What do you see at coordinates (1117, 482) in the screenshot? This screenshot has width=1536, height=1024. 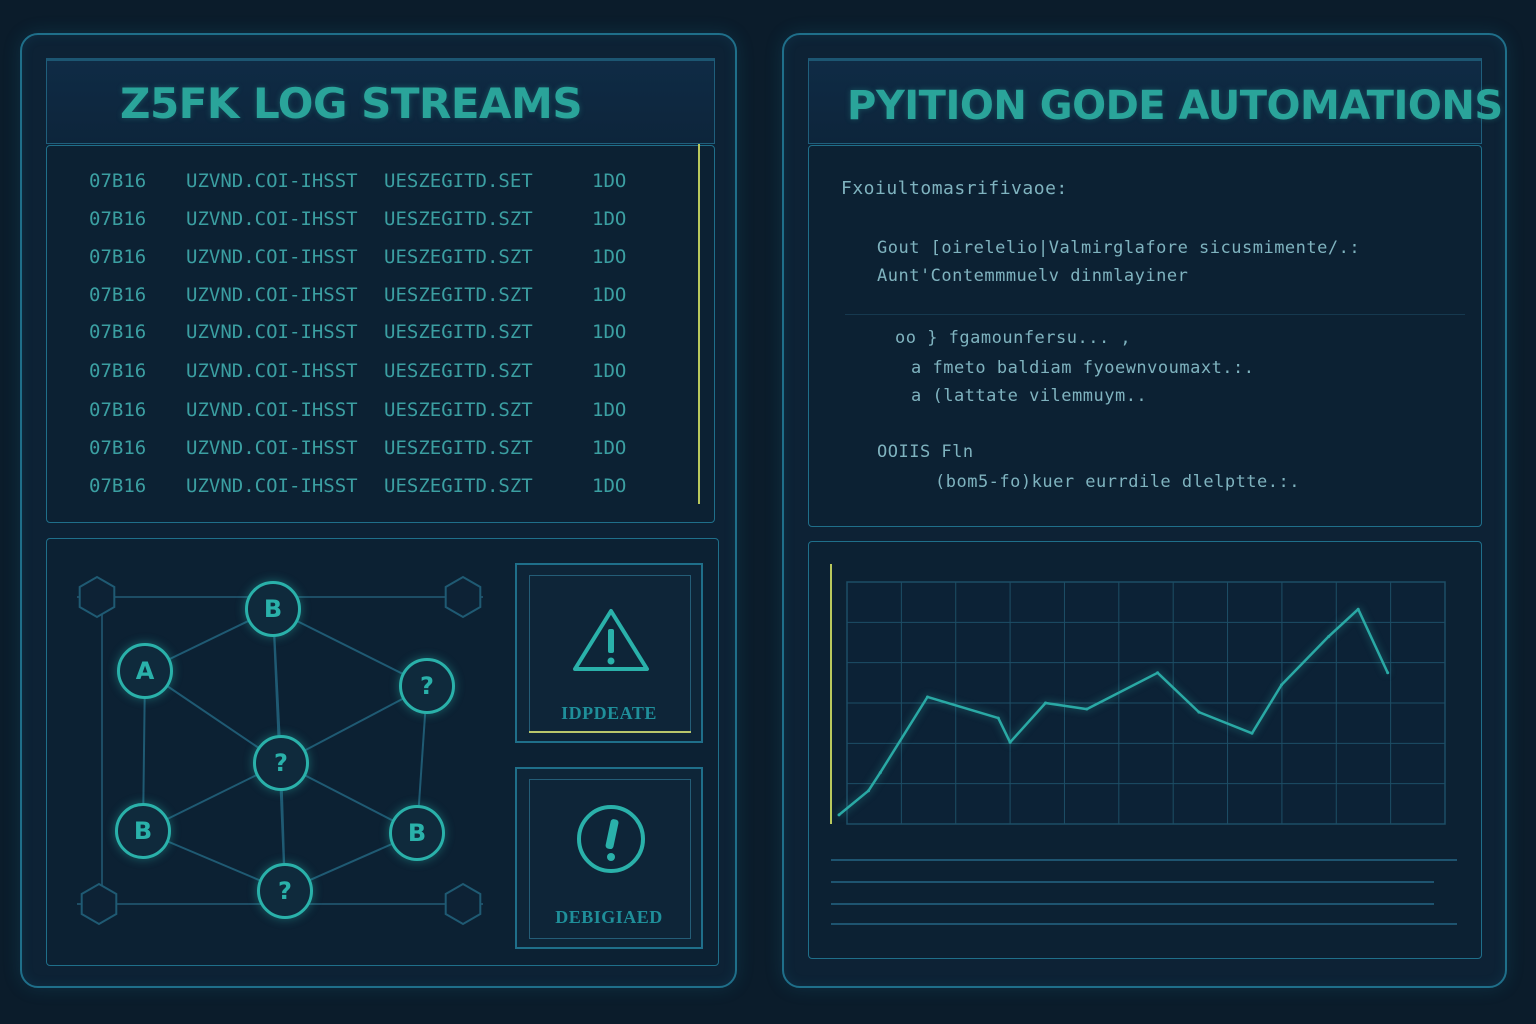 I see `code-line: (bom5-fo)kuer eurrdile dlelptte.:.` at bounding box center [1117, 482].